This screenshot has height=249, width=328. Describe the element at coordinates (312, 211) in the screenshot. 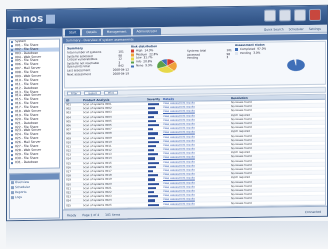

I see `connection-status: Connected` at that location.